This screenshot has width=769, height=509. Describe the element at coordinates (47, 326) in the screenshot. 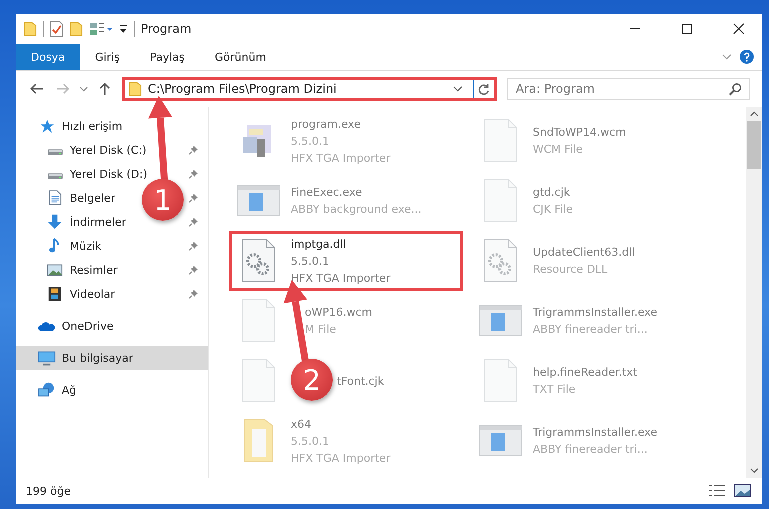

I see `cloud-icon` at that location.